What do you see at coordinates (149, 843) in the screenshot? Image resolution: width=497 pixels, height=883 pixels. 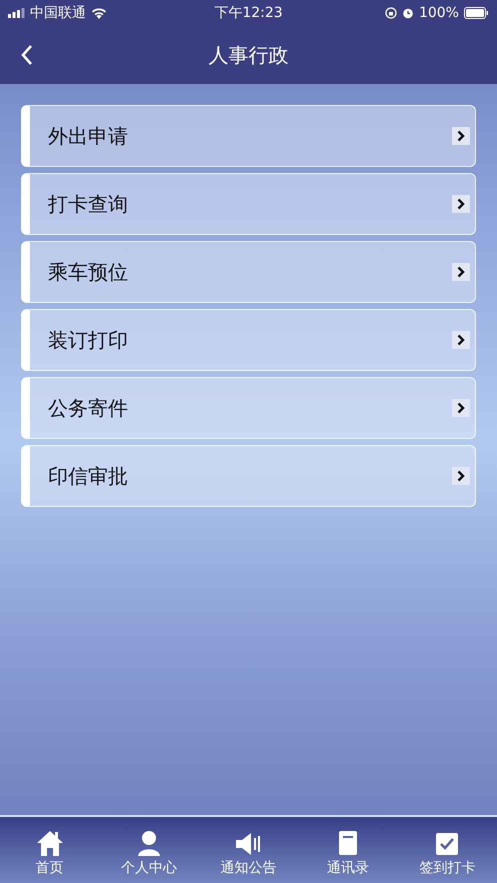 I see `person-icon` at bounding box center [149, 843].